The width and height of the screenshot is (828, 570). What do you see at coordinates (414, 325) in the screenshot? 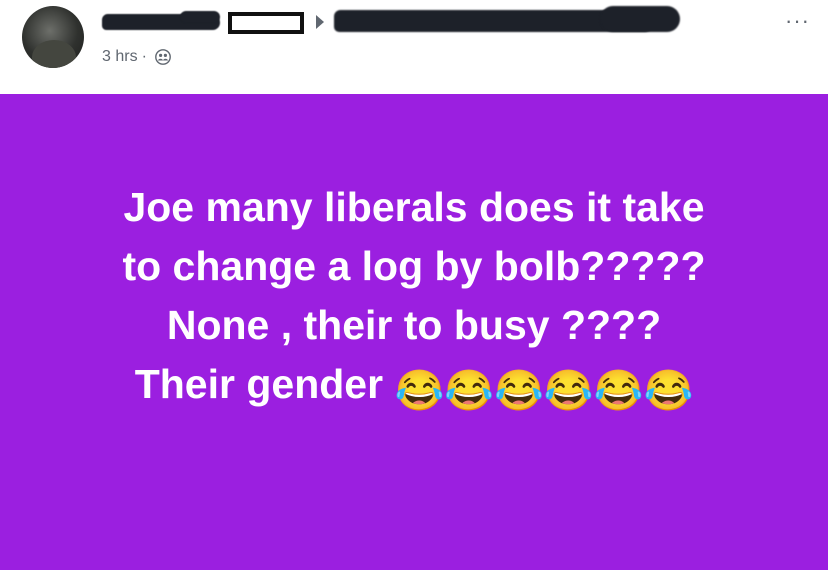
I see `post-text-line-3: None , their to busy ????` at bounding box center [414, 325].